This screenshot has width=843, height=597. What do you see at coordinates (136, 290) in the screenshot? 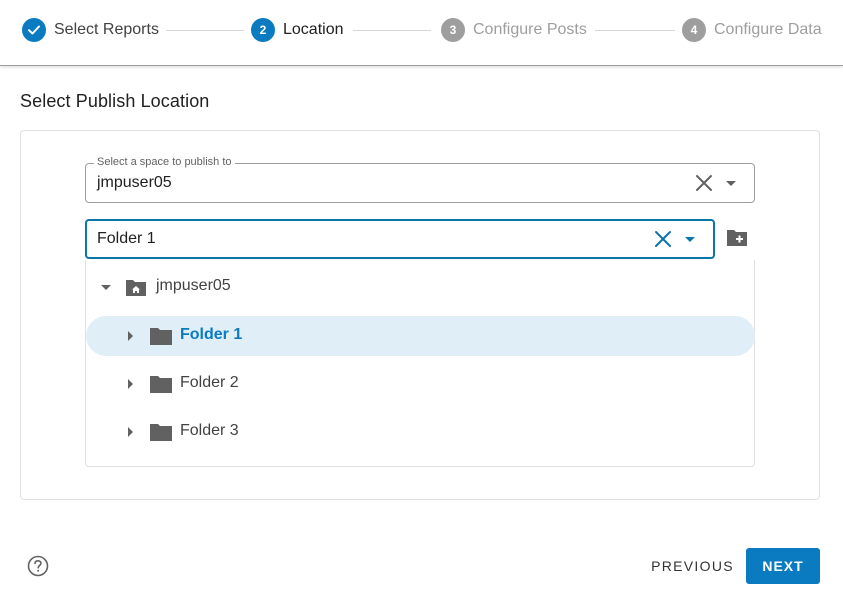
I see `home-folder-icon` at bounding box center [136, 290].